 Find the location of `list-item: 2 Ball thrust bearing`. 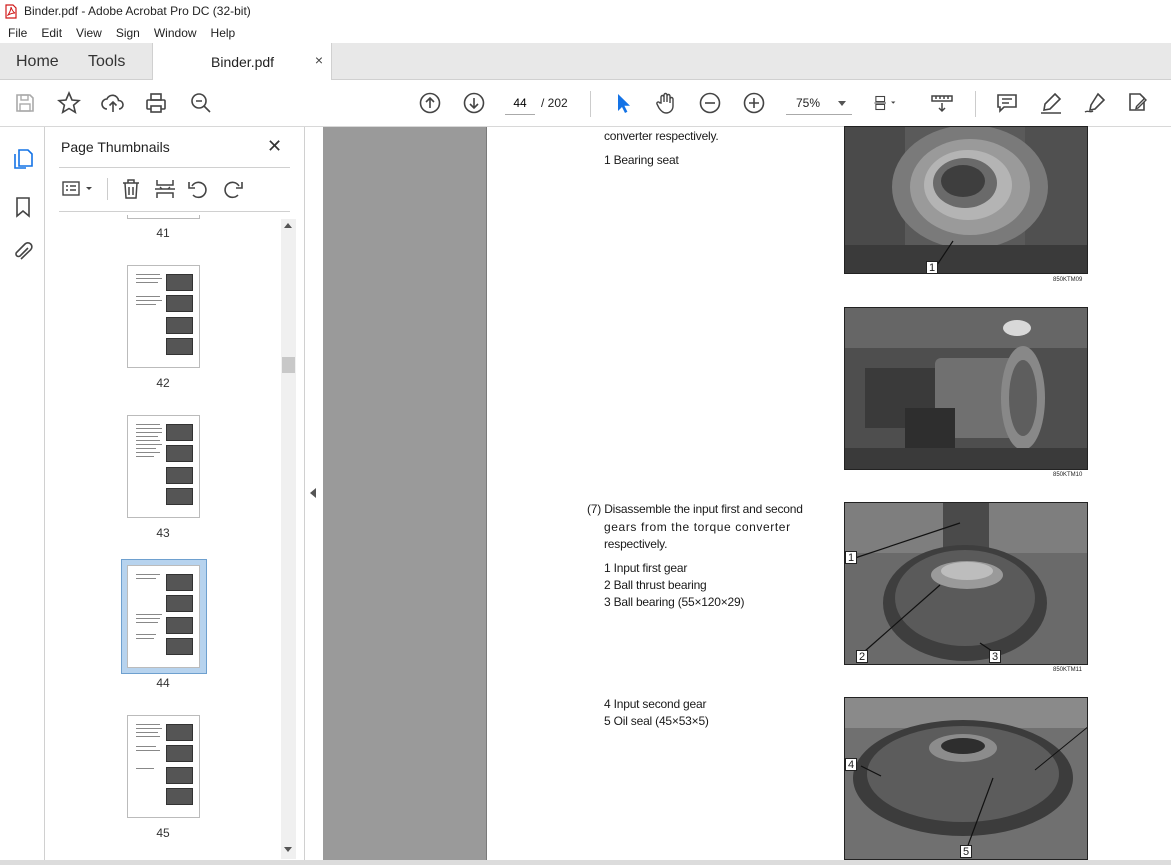

list-item: 2 Ball thrust bearing is located at coordinates (655, 585).